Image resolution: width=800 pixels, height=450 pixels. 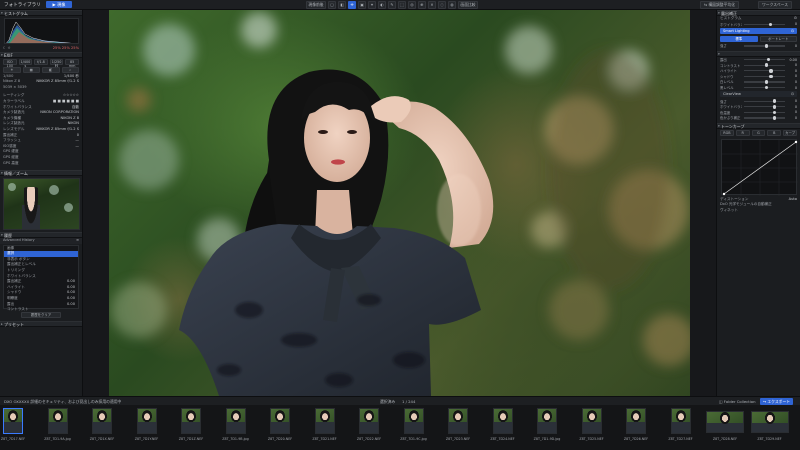 I want to click on filmstrip-thumbnail: Z8T_7D21.NEF, so click(x=325, y=428).